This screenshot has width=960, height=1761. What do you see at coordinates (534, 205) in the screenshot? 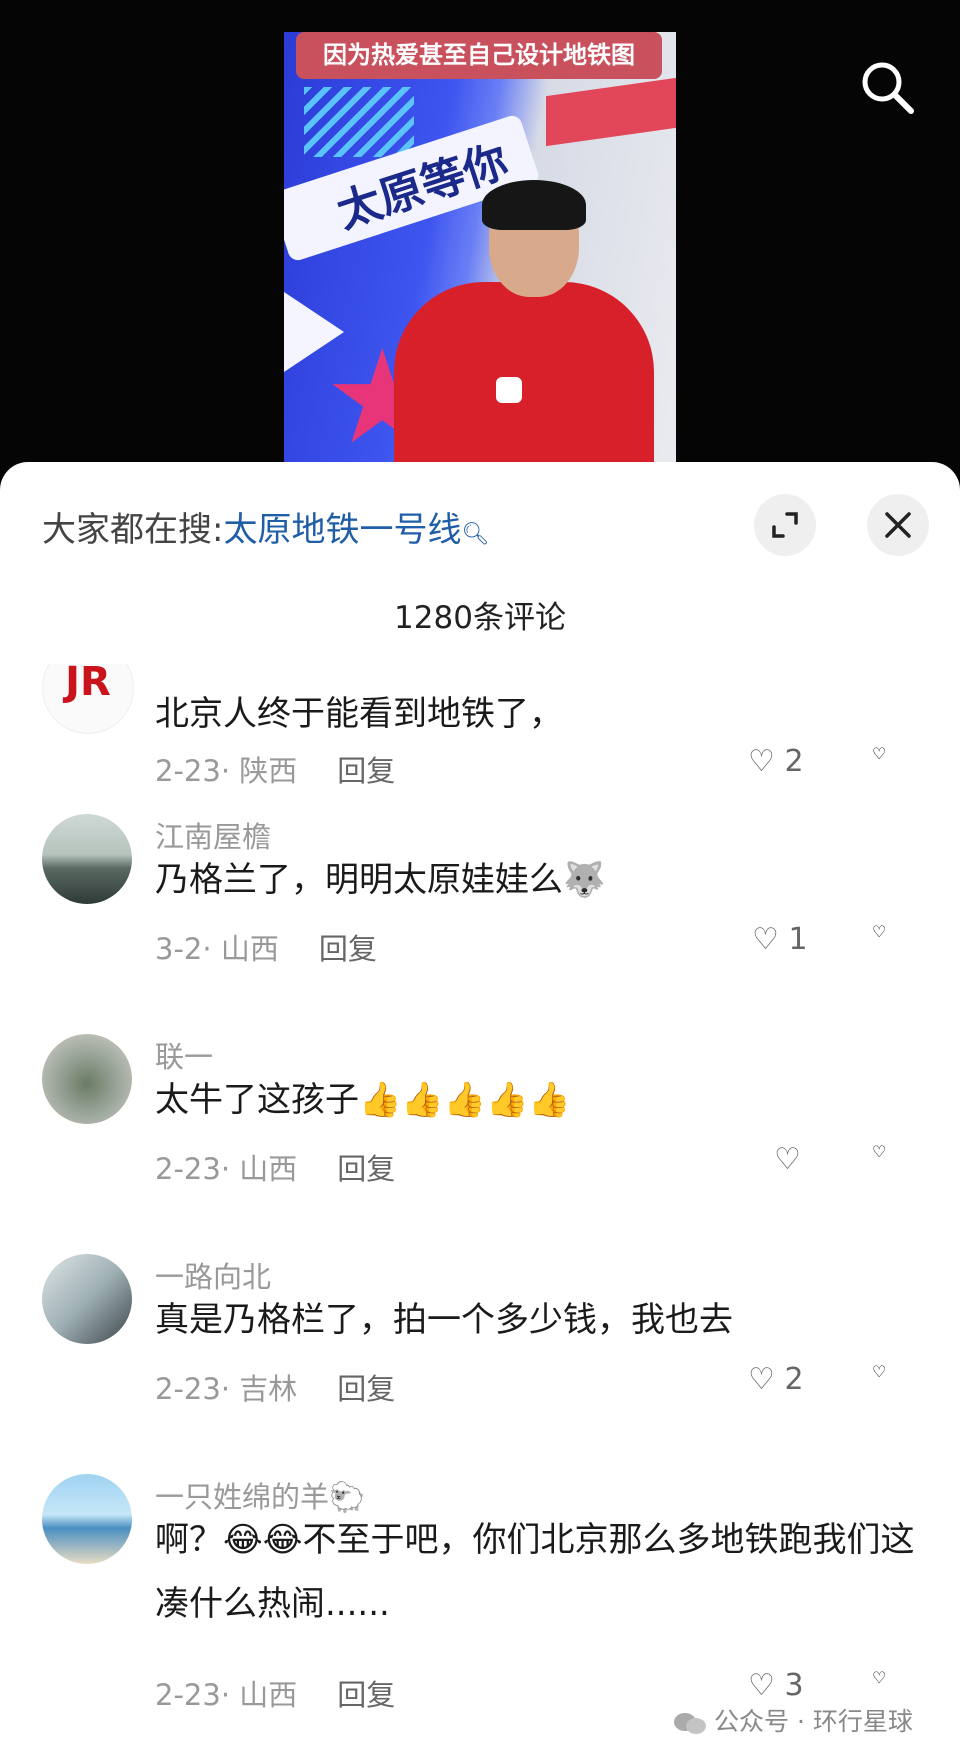
I see `boy-hair` at bounding box center [534, 205].